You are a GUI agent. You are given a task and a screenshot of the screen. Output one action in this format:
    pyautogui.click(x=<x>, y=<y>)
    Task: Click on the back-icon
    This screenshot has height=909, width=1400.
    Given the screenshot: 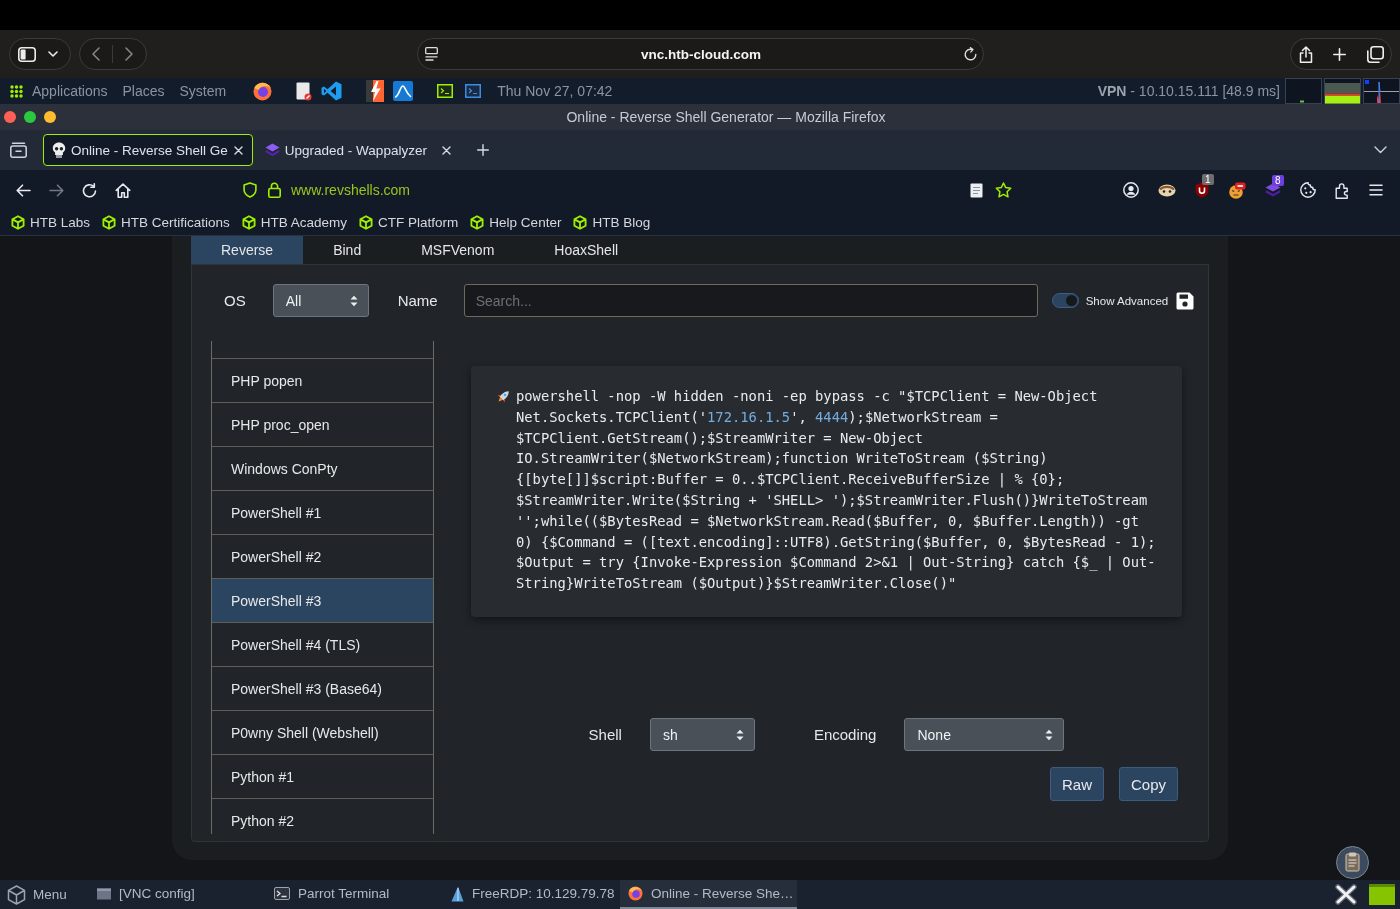 What is the action you would take?
    pyautogui.click(x=23, y=190)
    